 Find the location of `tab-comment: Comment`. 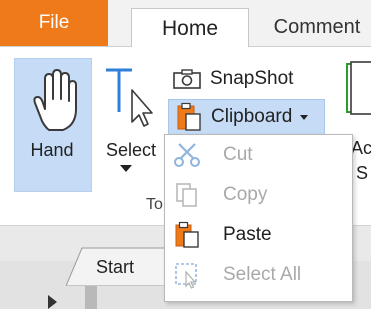

tab-comment: Comment is located at coordinates (314, 27).